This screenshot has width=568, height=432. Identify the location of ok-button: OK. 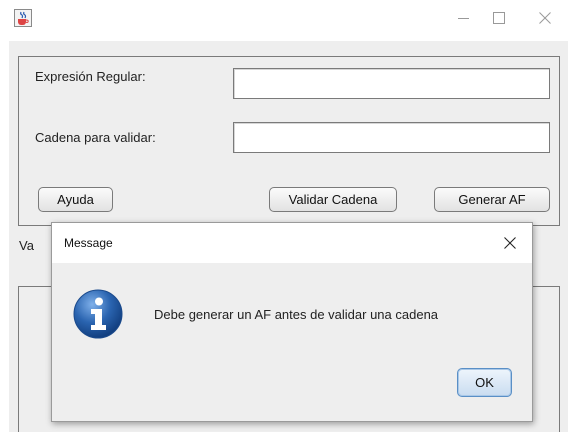
(484, 382).